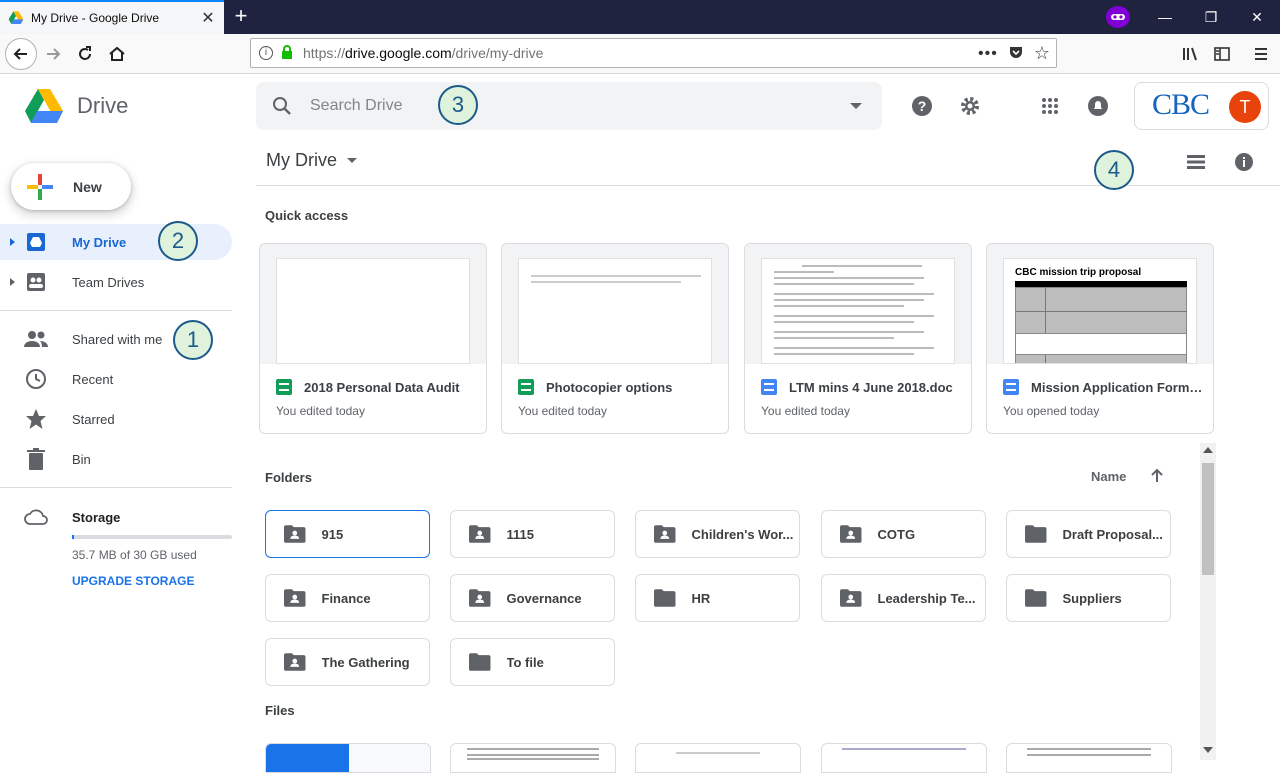 Image resolution: width=1280 pixels, height=773 pixels. What do you see at coordinates (1108, 476) in the screenshot?
I see `sort-name-button: Name` at bounding box center [1108, 476].